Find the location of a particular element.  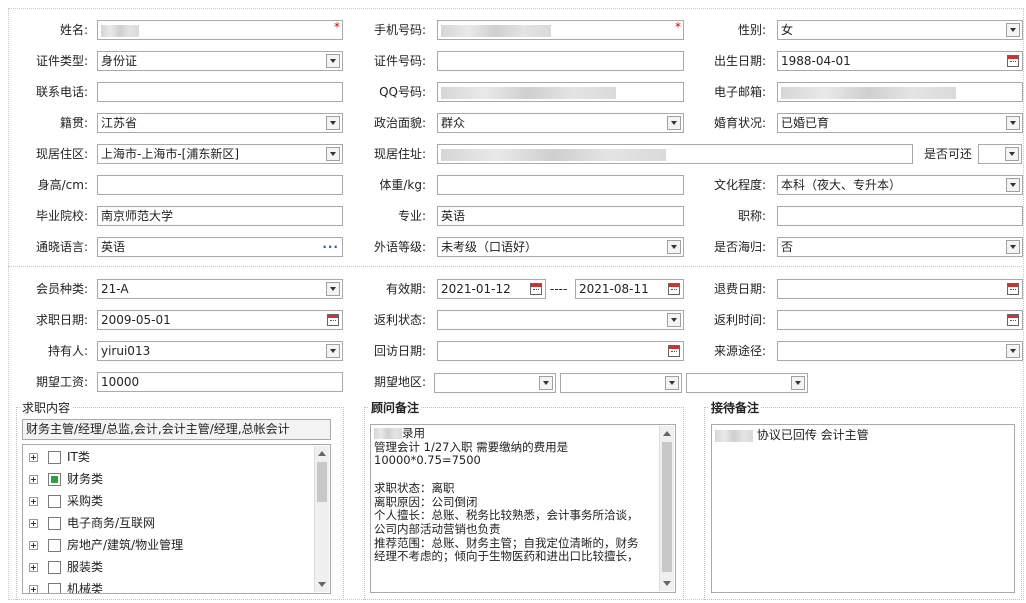

language-field: 英语 ··· is located at coordinates (220, 247).